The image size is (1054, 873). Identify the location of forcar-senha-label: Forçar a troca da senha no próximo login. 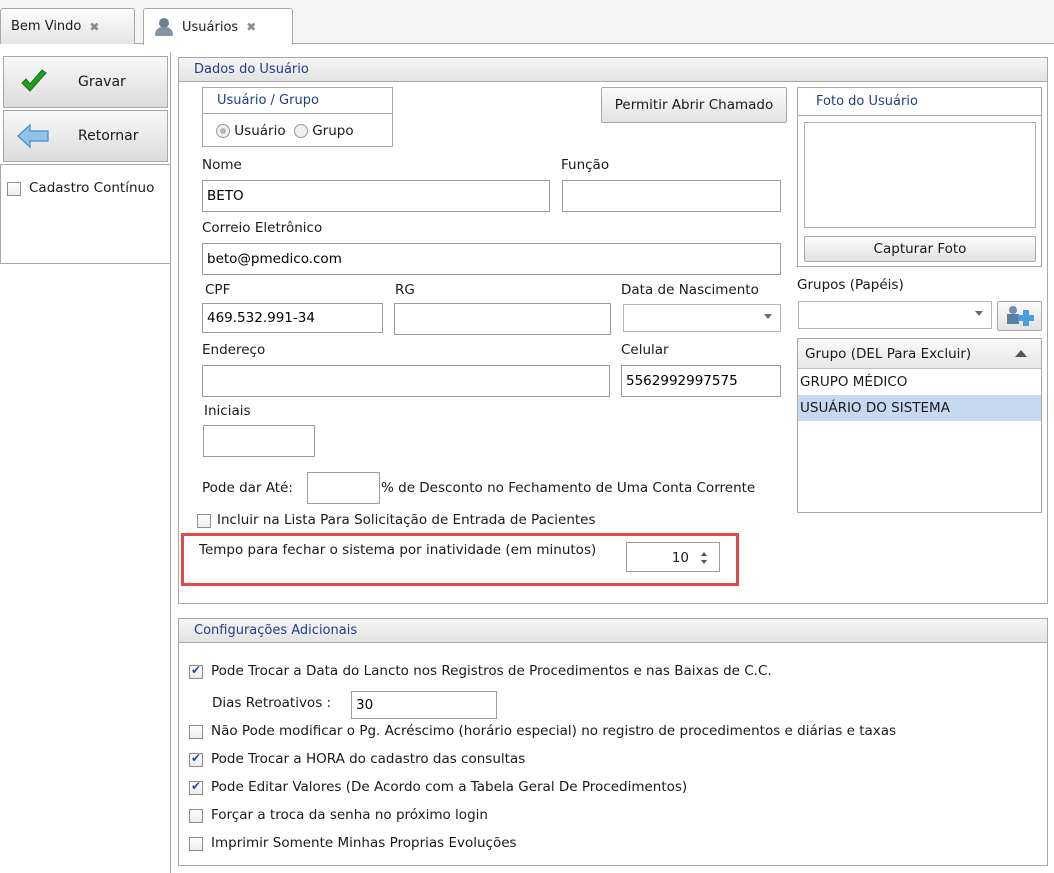
(349, 815).